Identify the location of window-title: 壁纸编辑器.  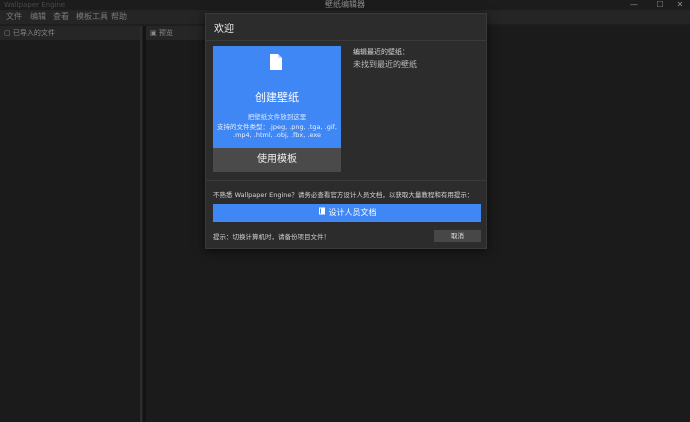
(345, 4).